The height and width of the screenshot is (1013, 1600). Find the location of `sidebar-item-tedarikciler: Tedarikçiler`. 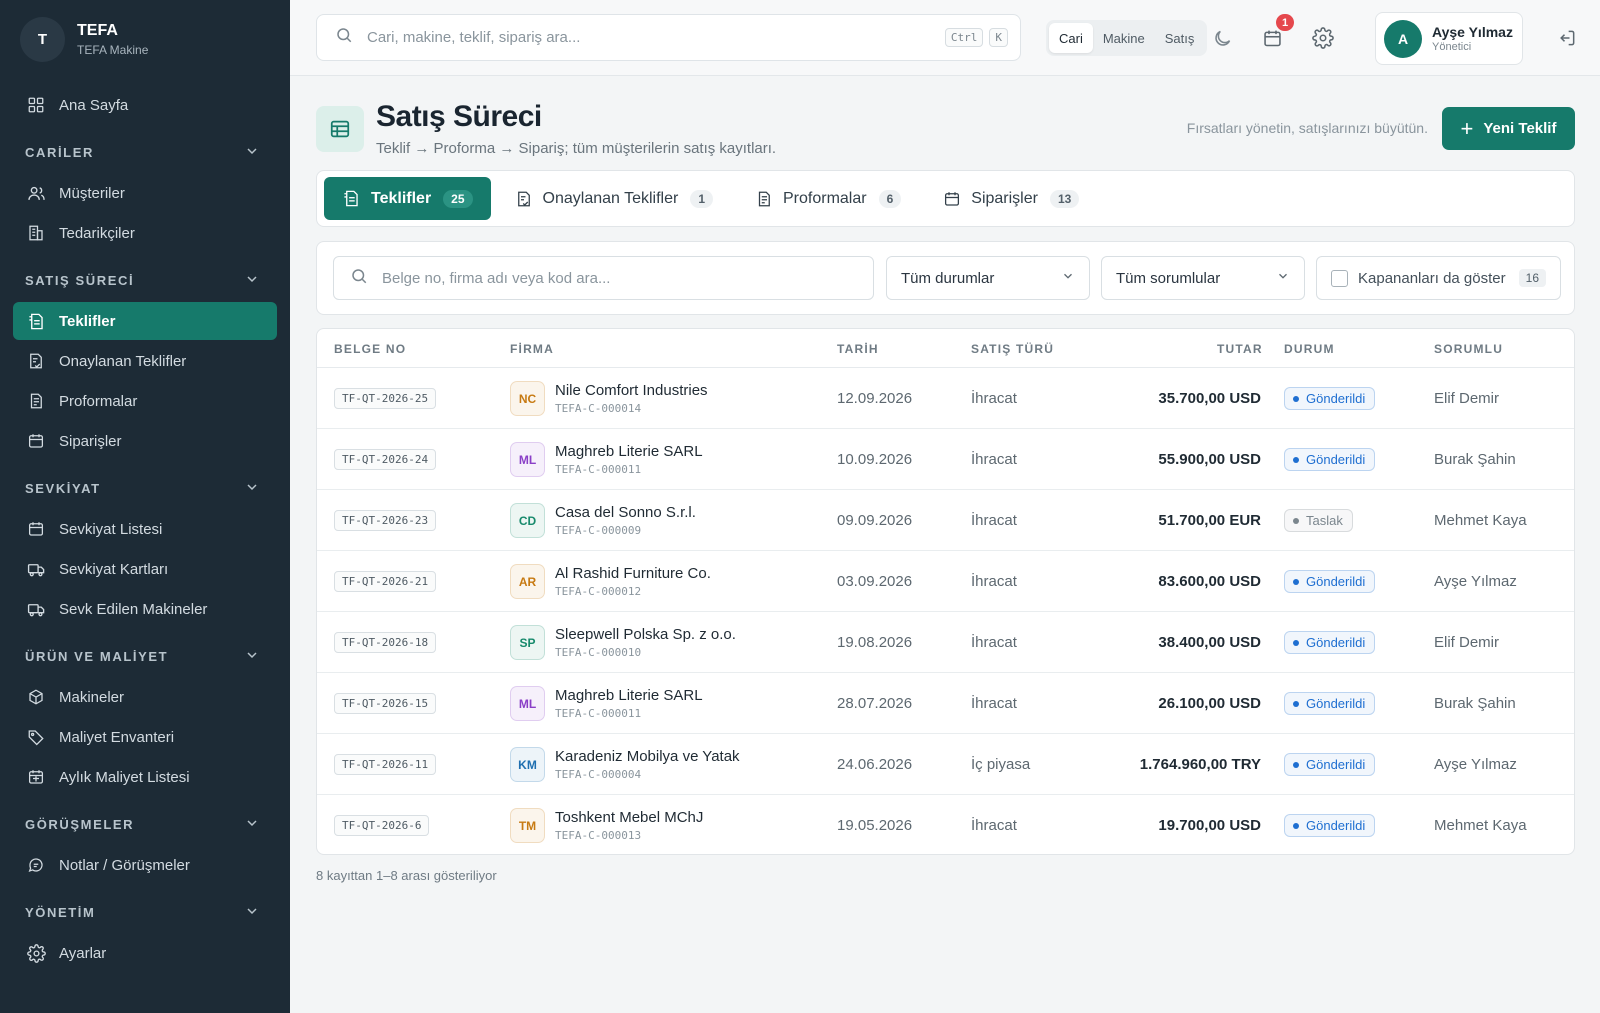

sidebar-item-tedarikciler: Tedarikçiler is located at coordinates (145, 233).